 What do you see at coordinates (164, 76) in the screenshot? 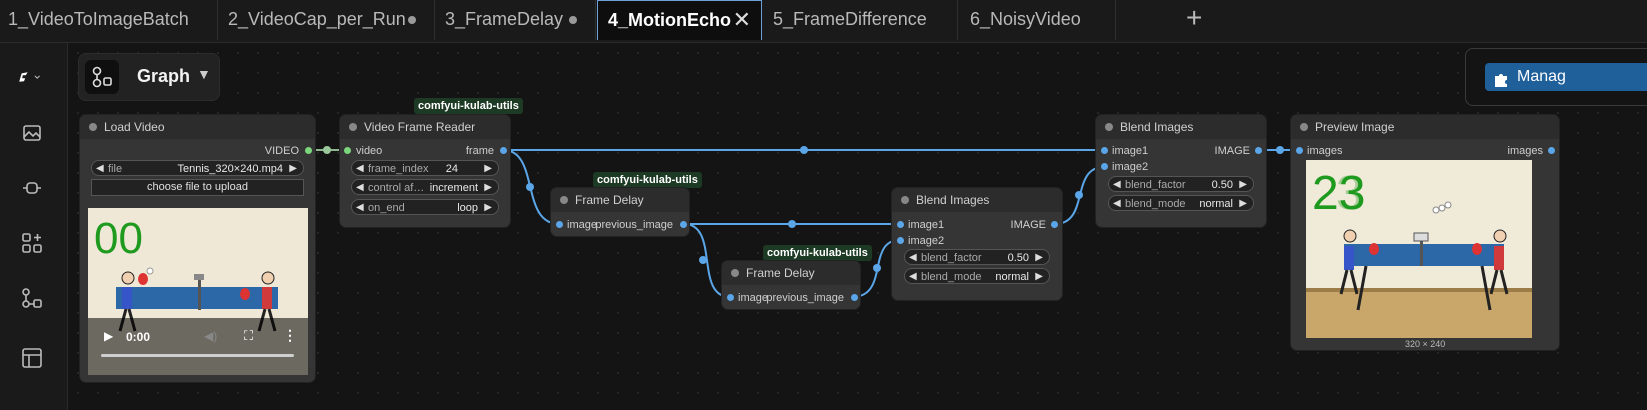
I see `graph-label: Graph` at bounding box center [164, 76].